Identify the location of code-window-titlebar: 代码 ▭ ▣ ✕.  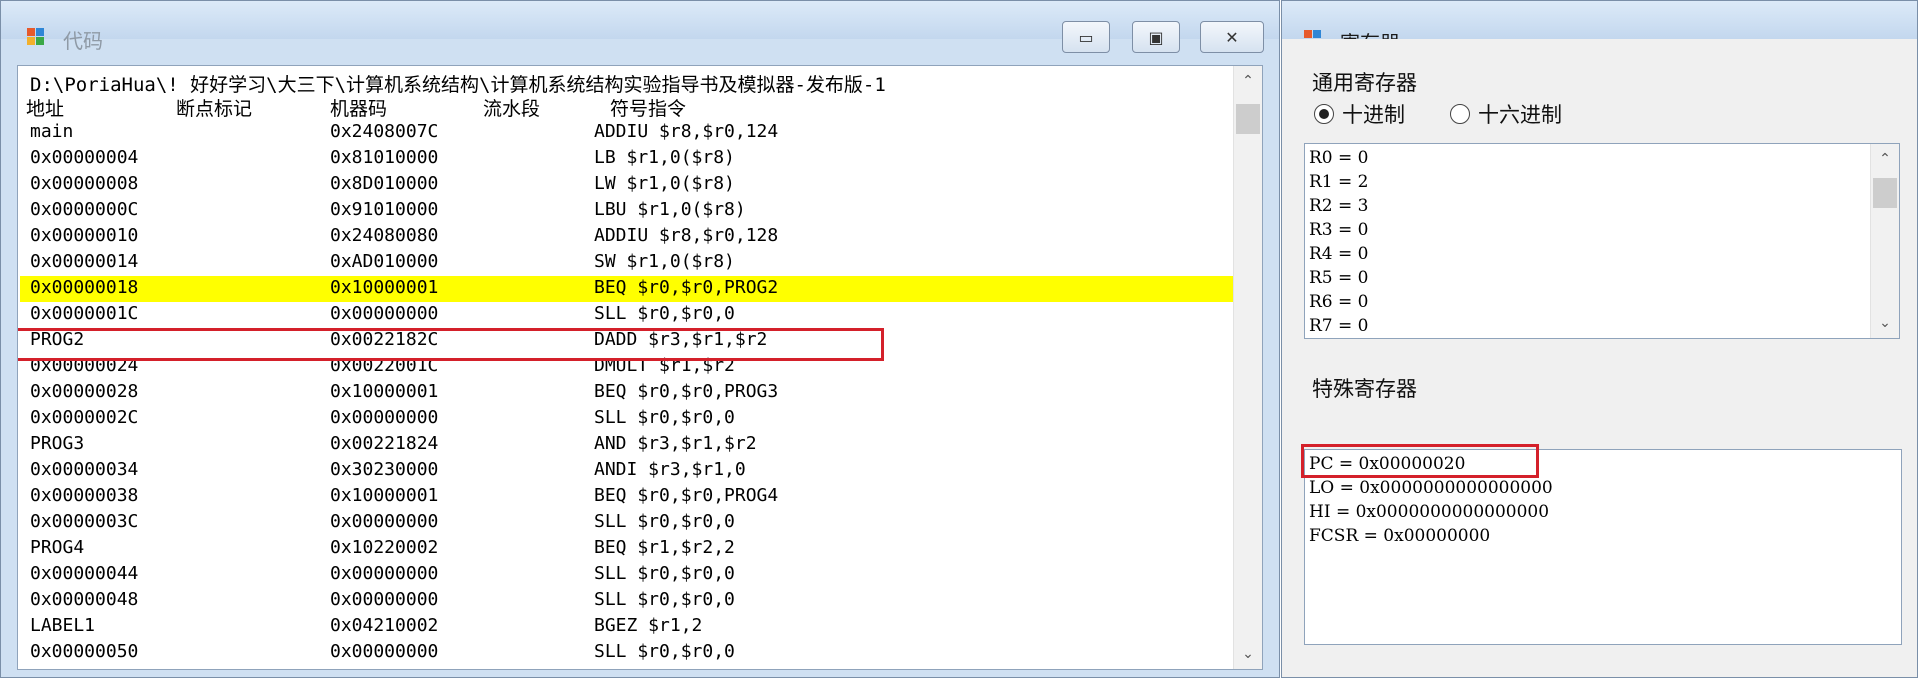
(640, 27).